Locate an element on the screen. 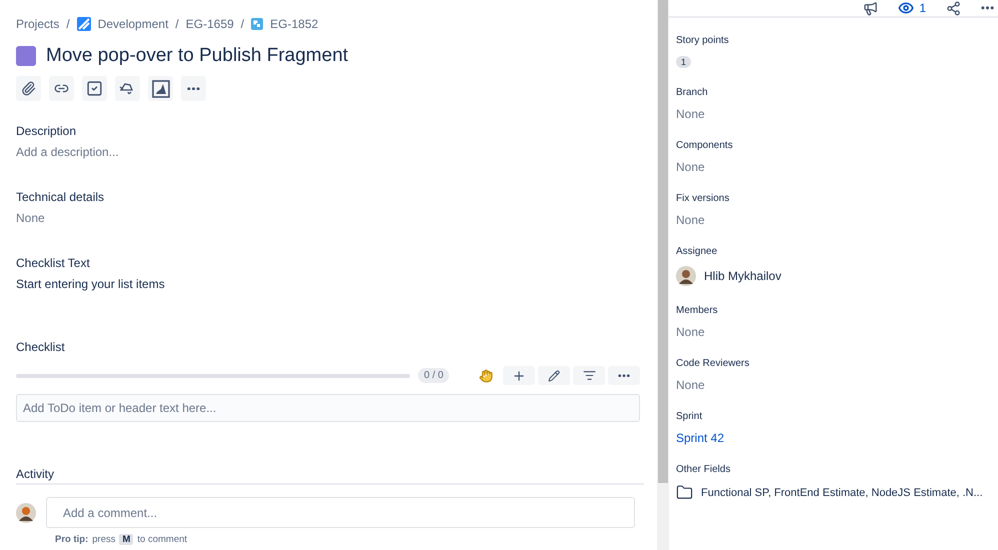 Image resolution: width=998 pixels, height=550 pixels. checklist-button is located at coordinates (94, 88).